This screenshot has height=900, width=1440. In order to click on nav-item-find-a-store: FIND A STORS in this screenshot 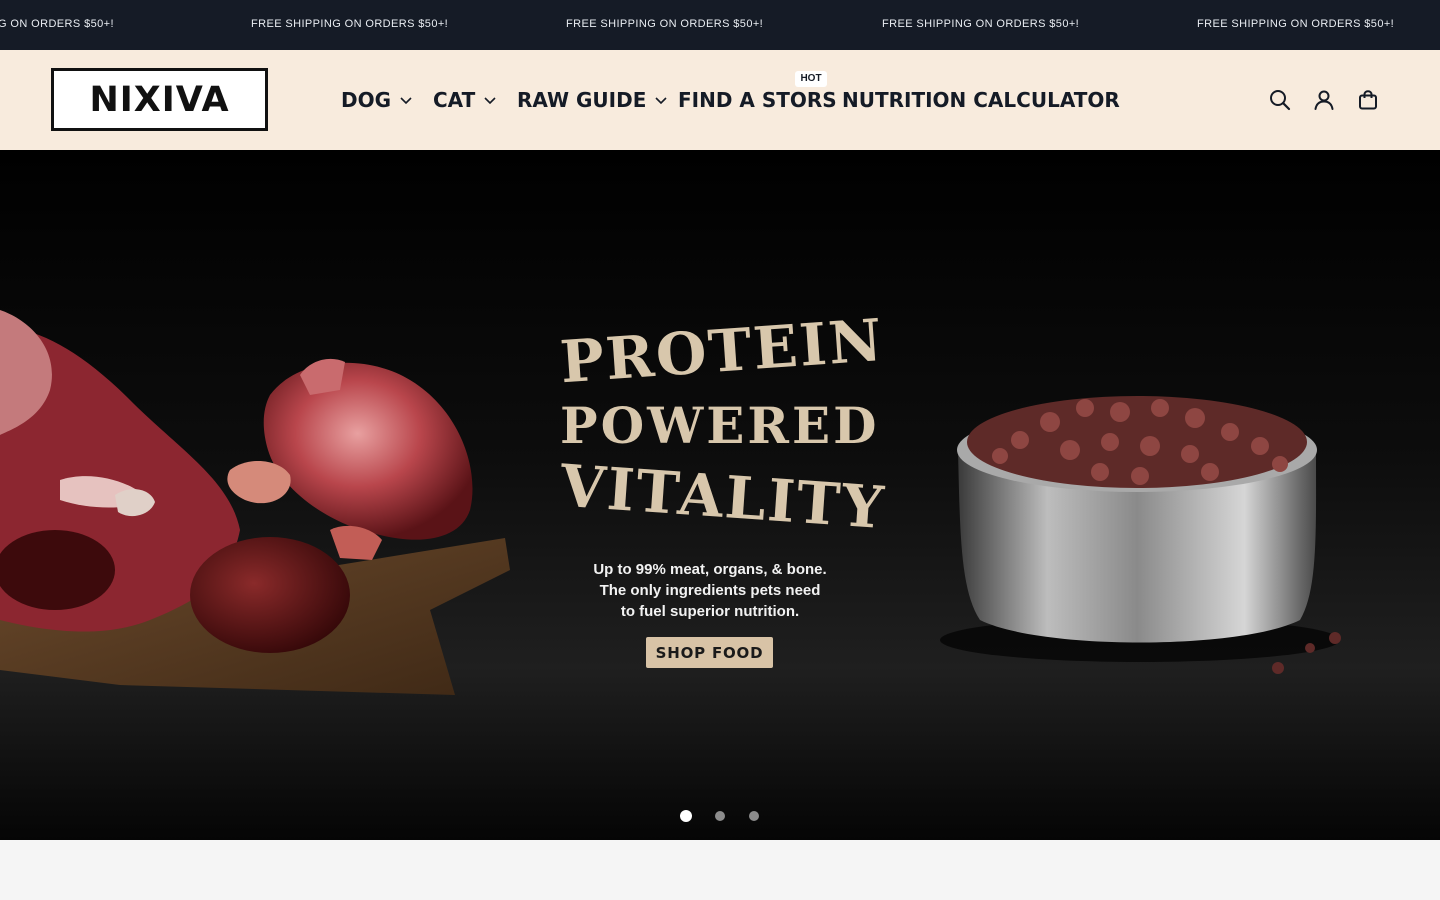, I will do `click(757, 100)`.